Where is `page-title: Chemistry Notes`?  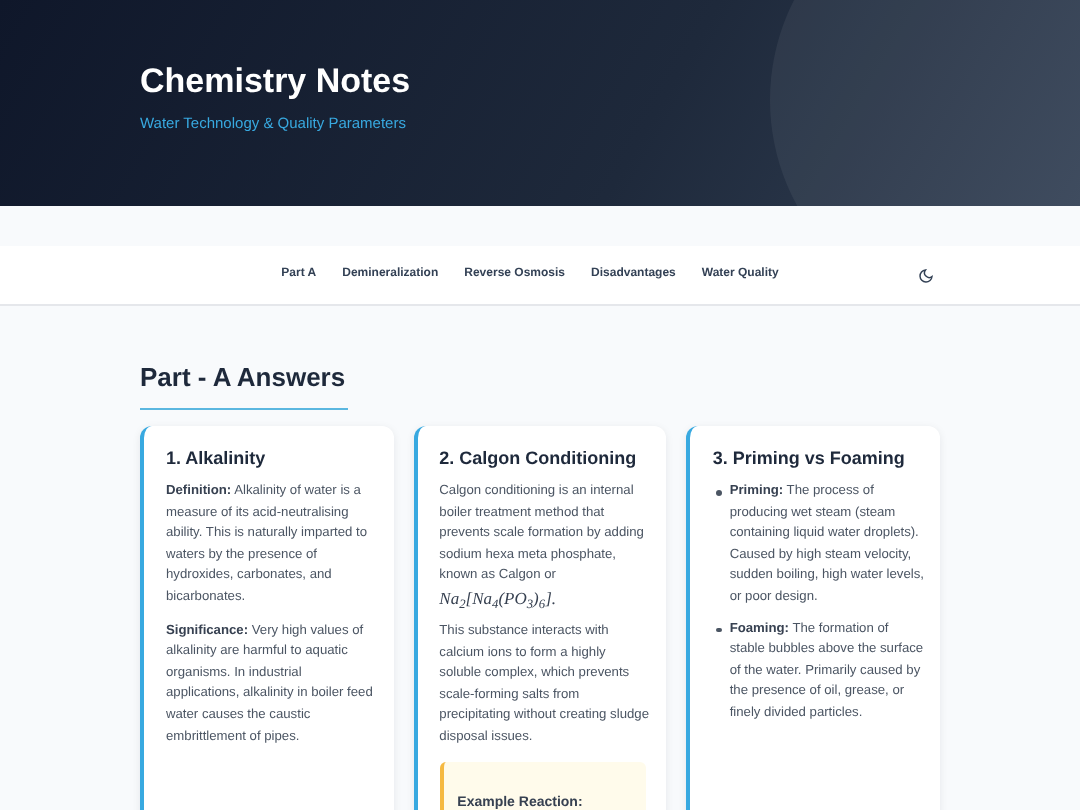
page-title: Chemistry Notes is located at coordinates (275, 82).